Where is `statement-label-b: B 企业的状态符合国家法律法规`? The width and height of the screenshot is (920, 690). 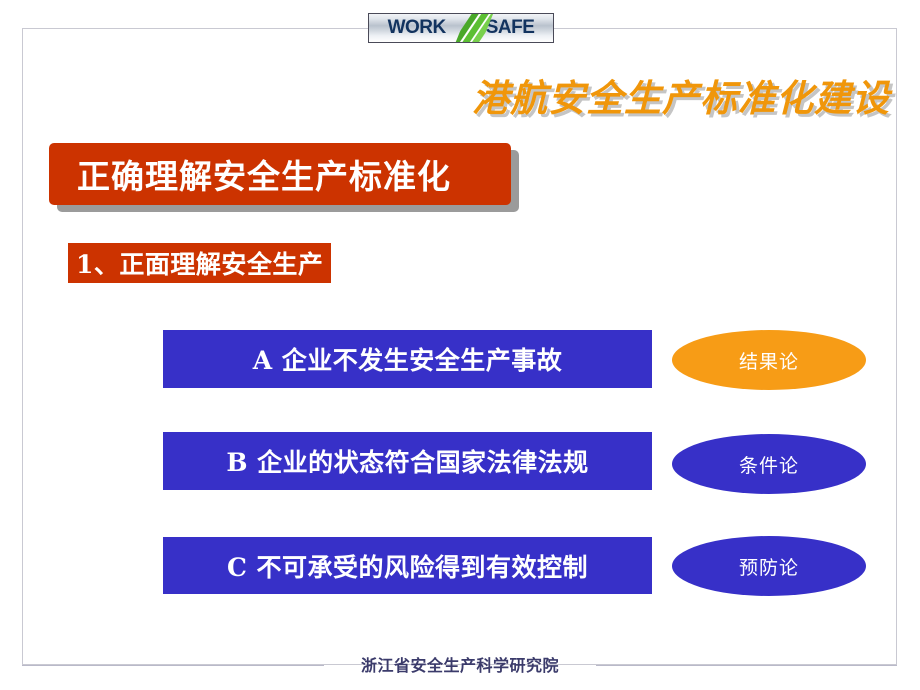
statement-label-b: B 企业的状态符合国家法律法规 is located at coordinates (407, 462).